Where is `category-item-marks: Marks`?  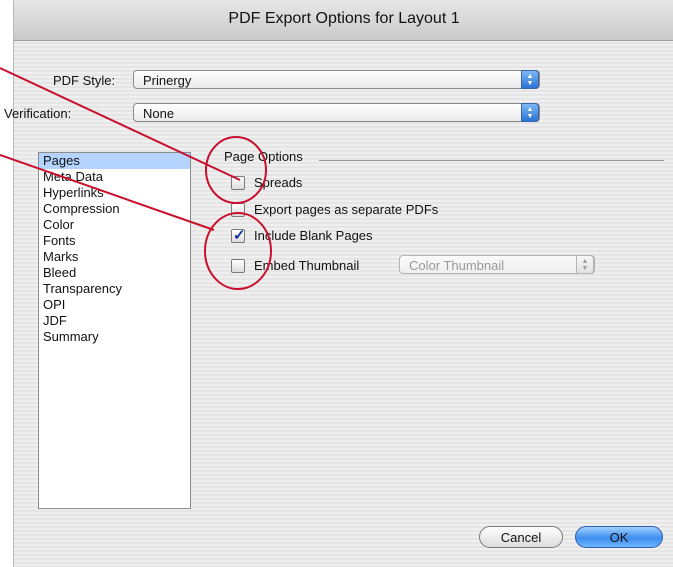
category-item-marks: Marks is located at coordinates (114, 257).